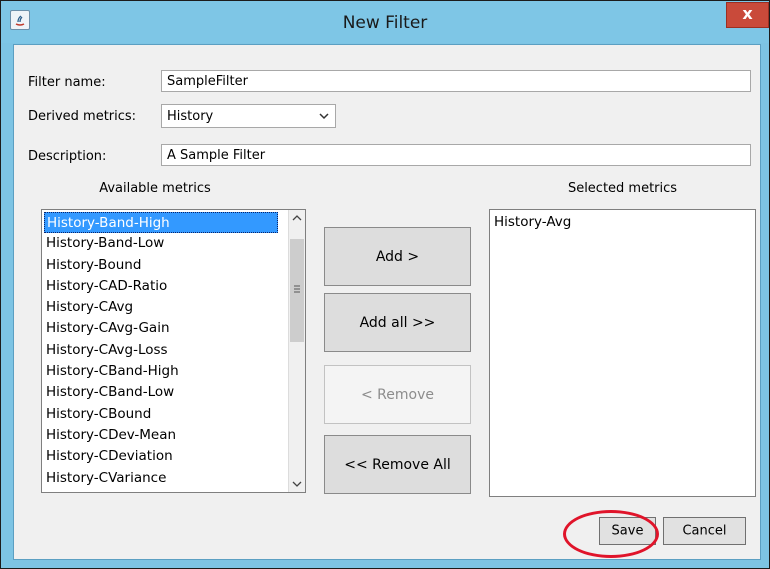 The height and width of the screenshot is (569, 770). What do you see at coordinates (190, 116) in the screenshot?
I see `derived-metrics-value: History` at bounding box center [190, 116].